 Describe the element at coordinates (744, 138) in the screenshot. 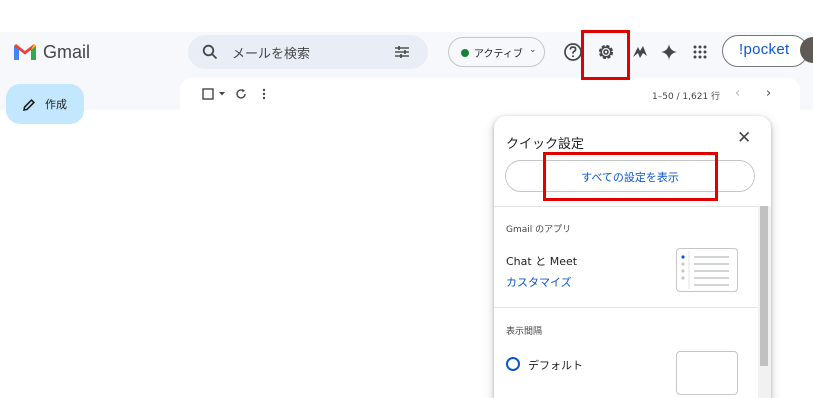

I see `close-icon: ✕` at that location.